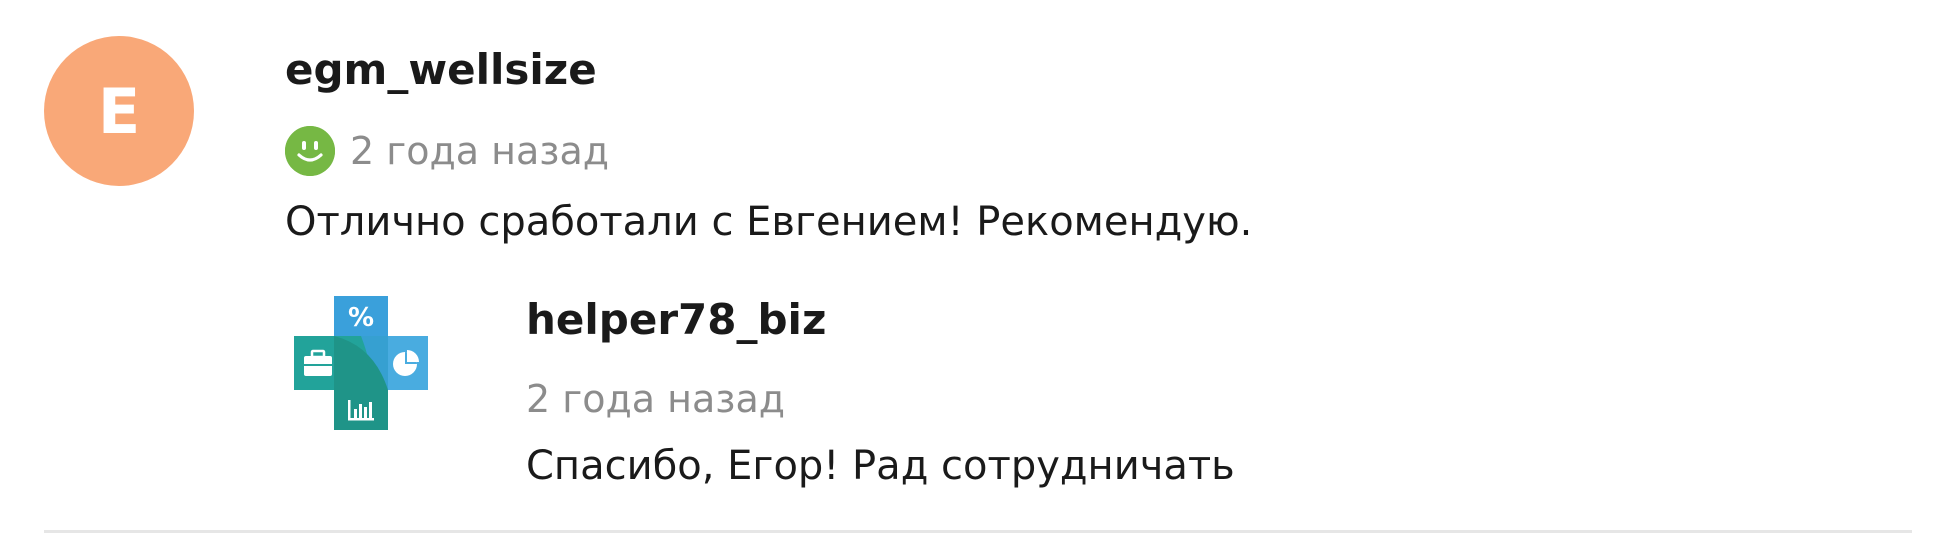  I want to click on reply-date: 2 года назад, so click(656, 399).